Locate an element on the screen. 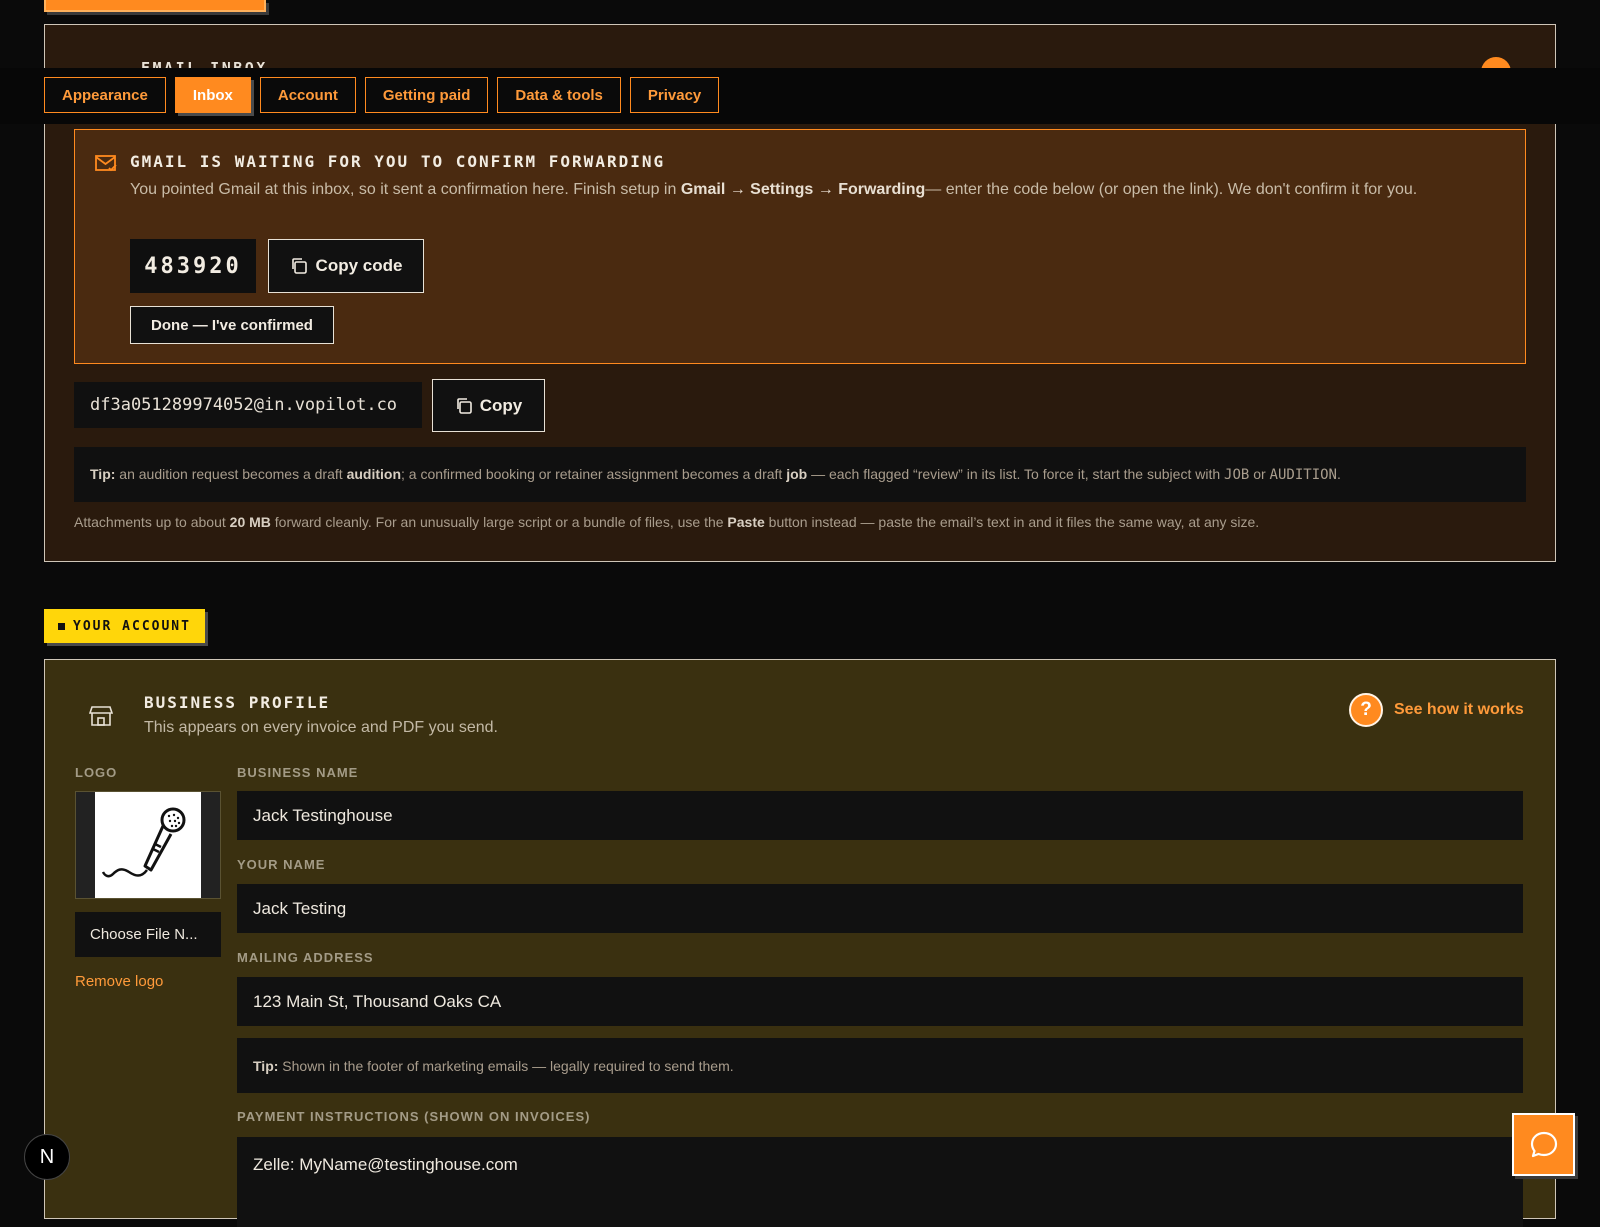 The height and width of the screenshot is (1227, 1600). your-account-badge: YOUR ACCOUNT is located at coordinates (124, 626).